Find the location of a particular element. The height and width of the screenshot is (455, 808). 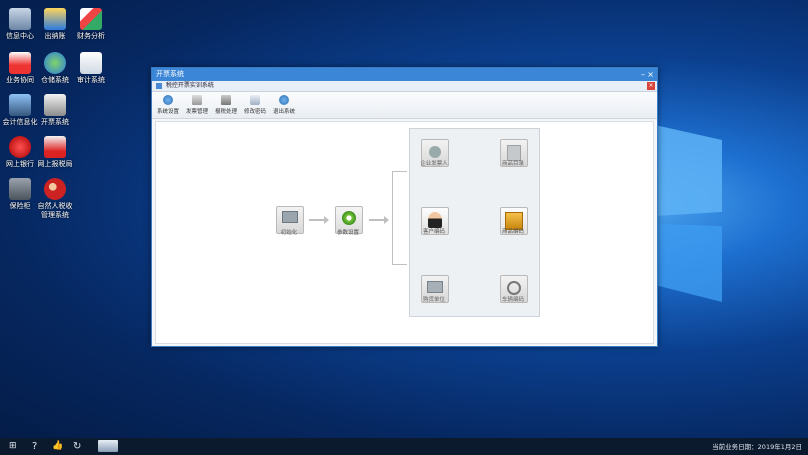

settings-icon is located at coordinates (168, 100).